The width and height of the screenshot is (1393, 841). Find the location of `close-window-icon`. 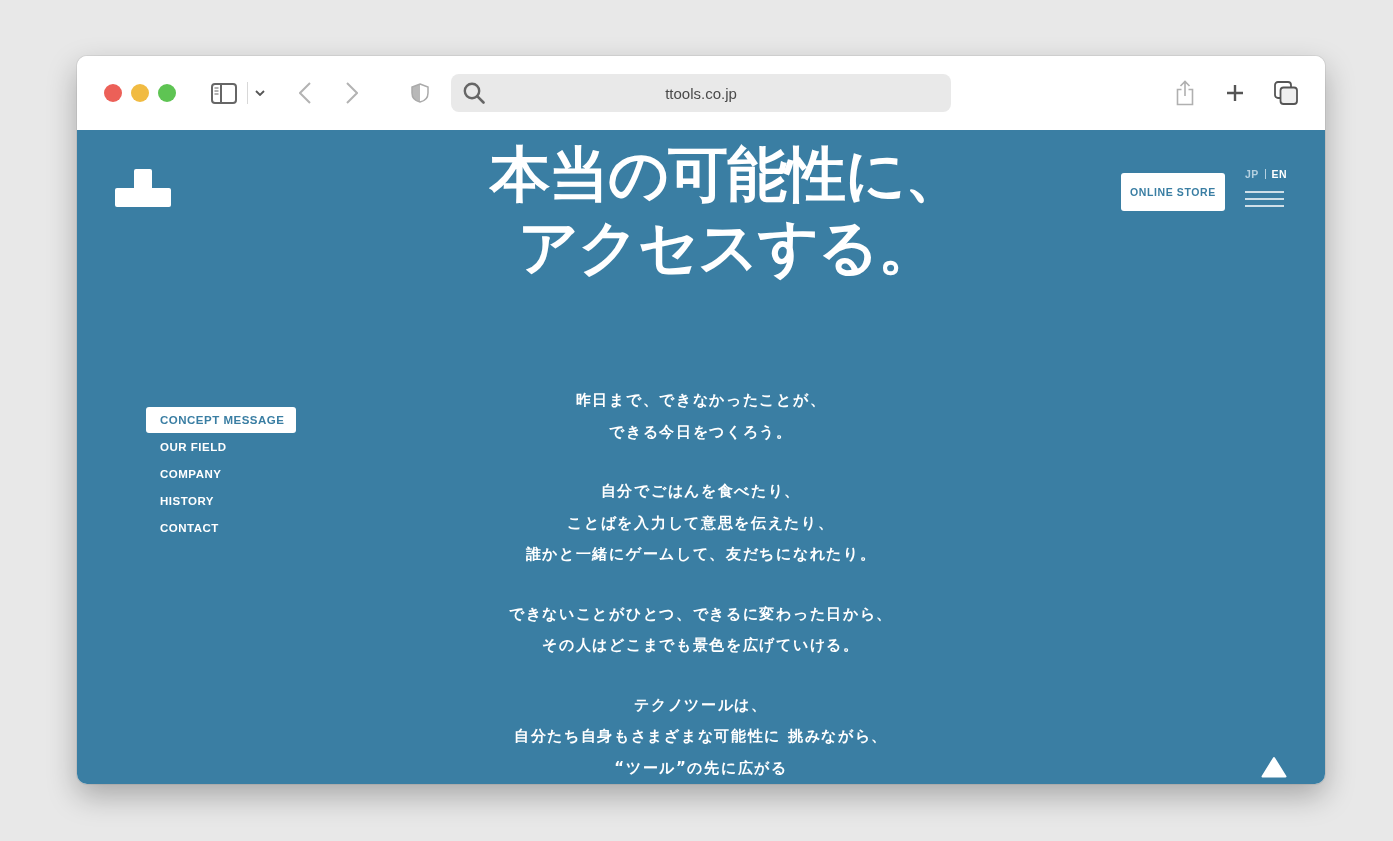

close-window-icon is located at coordinates (113, 93).